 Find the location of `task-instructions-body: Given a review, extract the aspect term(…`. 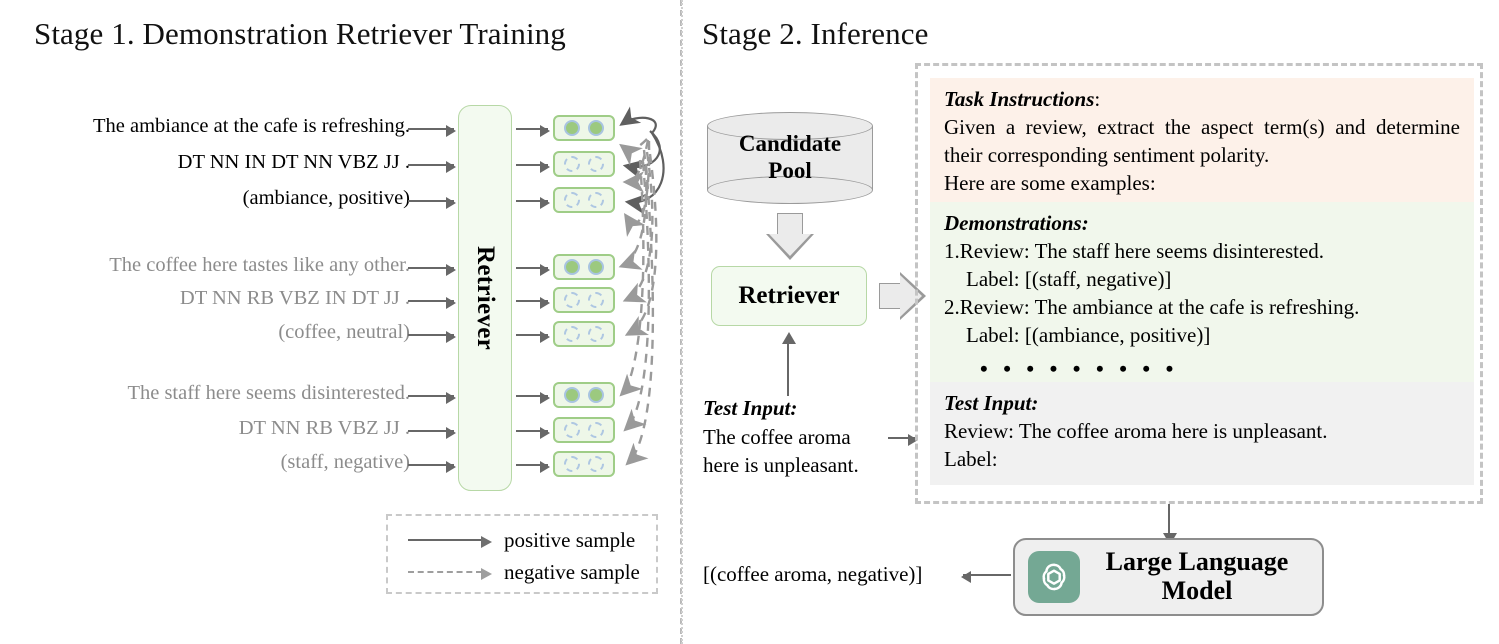

task-instructions-body: Given a review, extract the aspect term(… is located at coordinates (1202, 141).